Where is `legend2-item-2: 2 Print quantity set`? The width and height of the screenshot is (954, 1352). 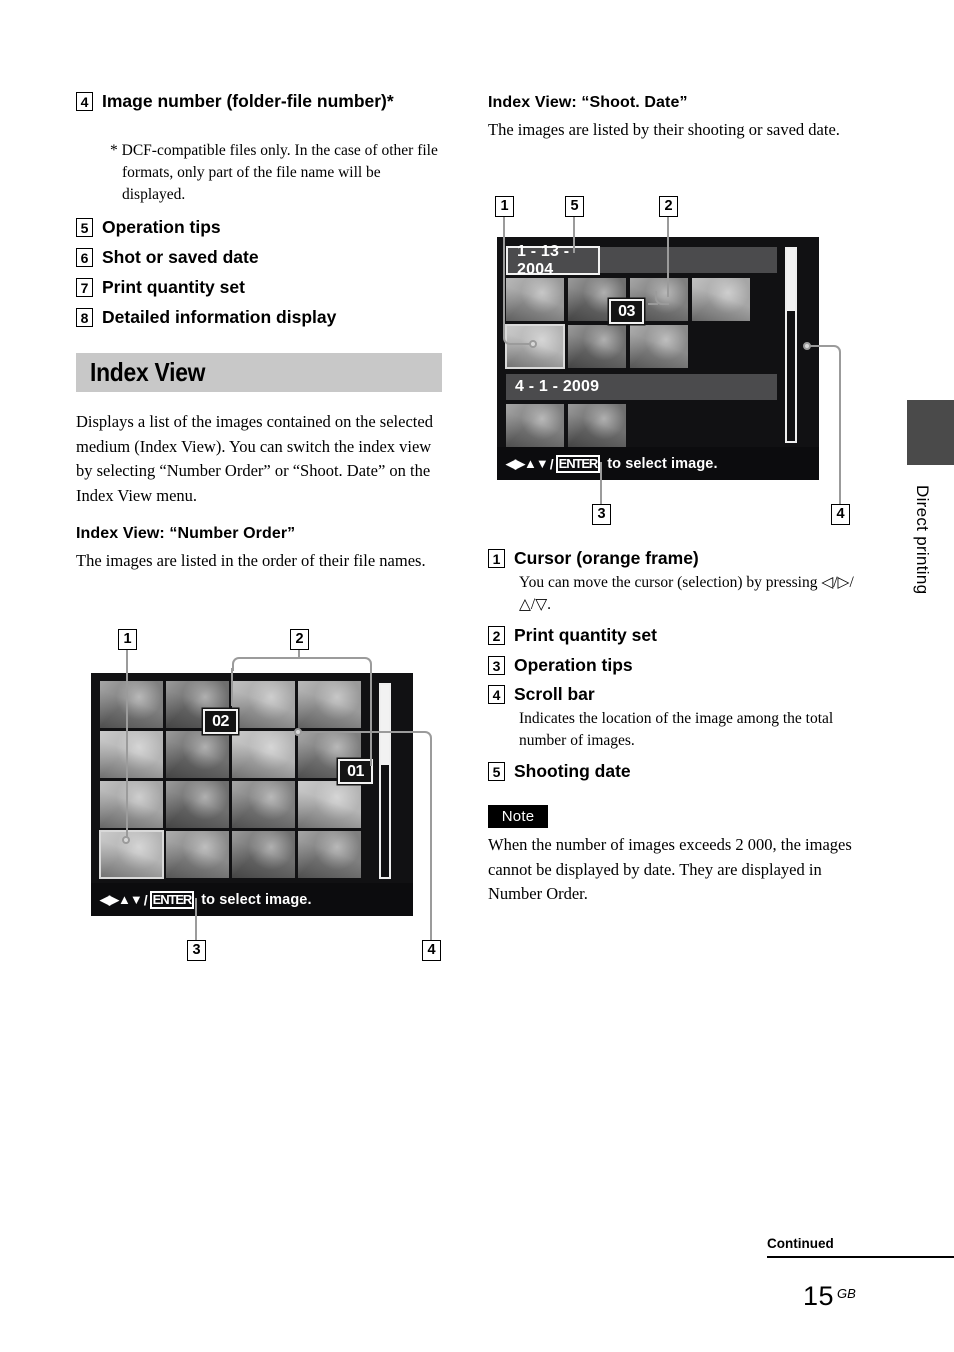 legend2-item-2: 2 Print quantity set is located at coordinates (572, 635).